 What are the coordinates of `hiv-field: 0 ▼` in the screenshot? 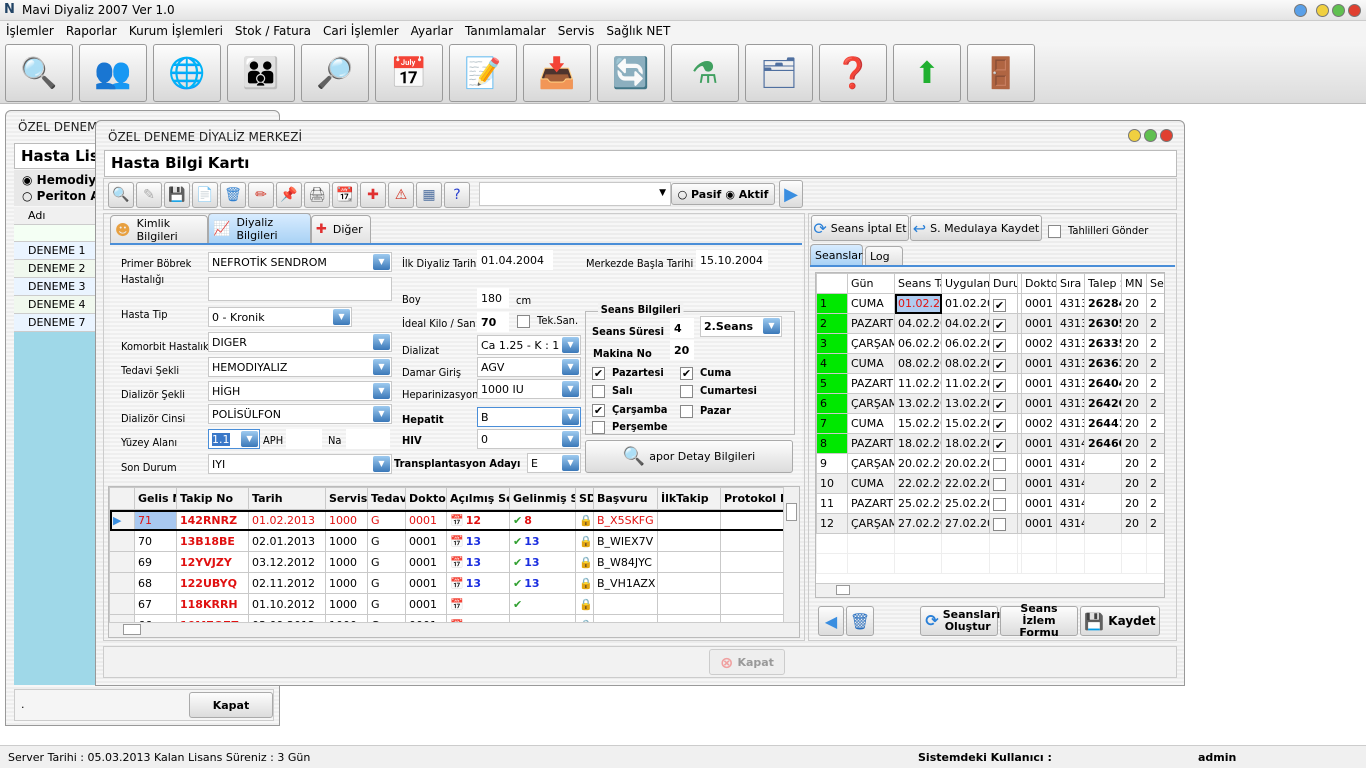 It's located at (529, 439).